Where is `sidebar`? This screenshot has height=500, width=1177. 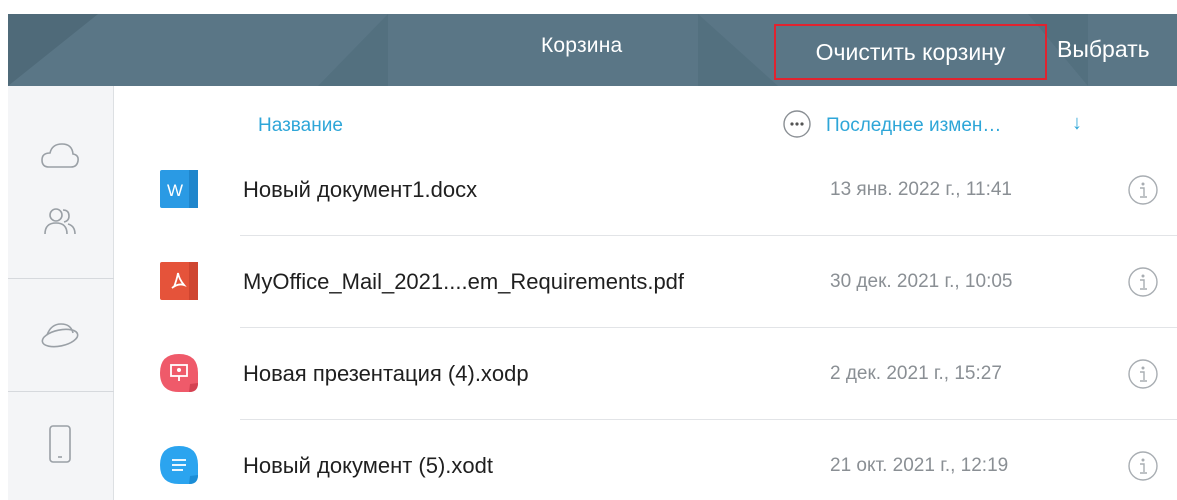 sidebar is located at coordinates (61, 293).